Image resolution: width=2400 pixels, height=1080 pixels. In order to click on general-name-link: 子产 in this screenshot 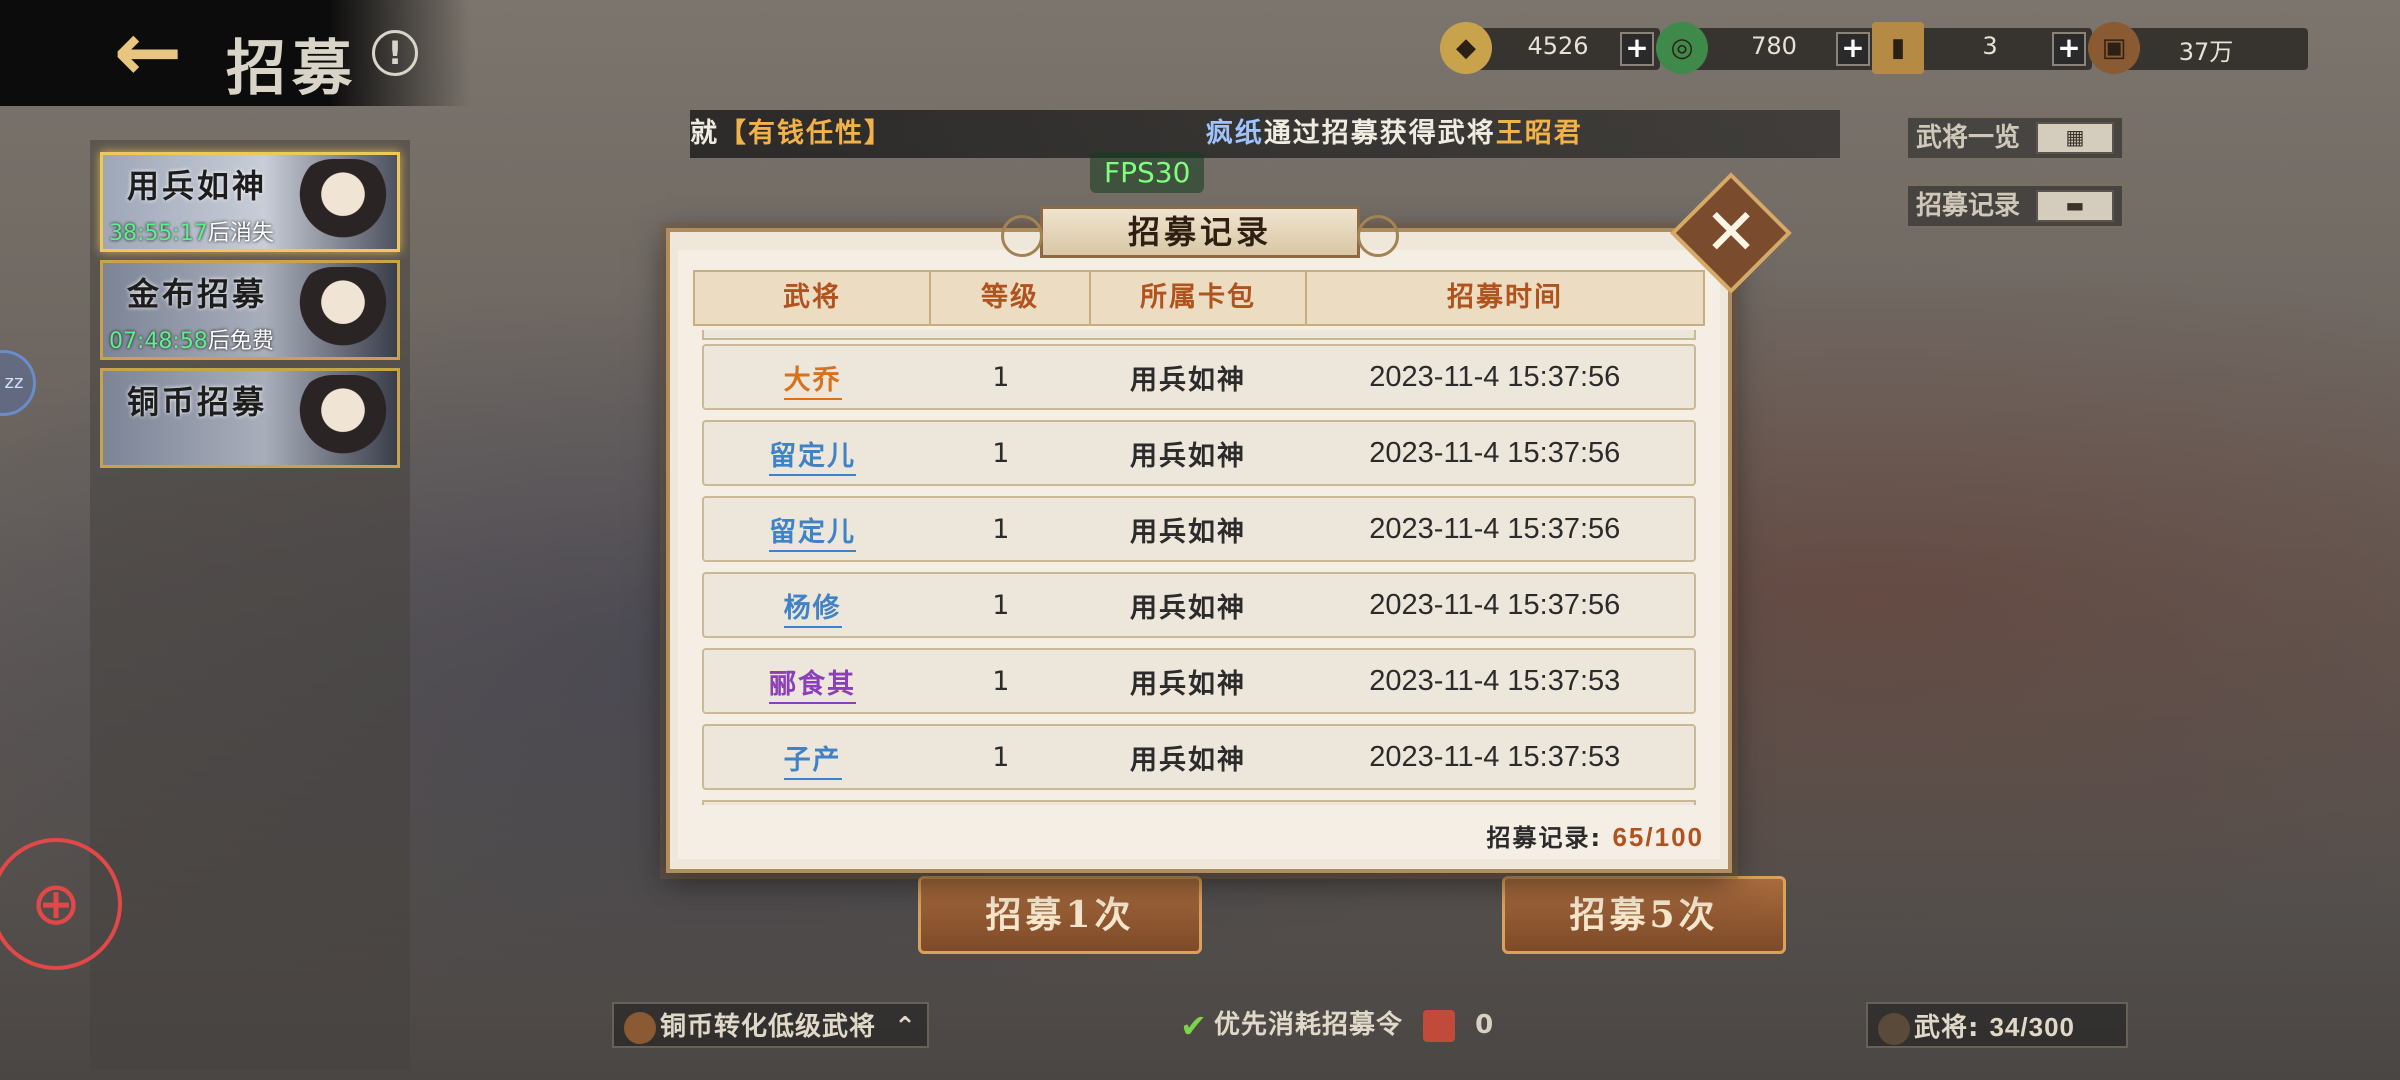, I will do `click(812, 759)`.